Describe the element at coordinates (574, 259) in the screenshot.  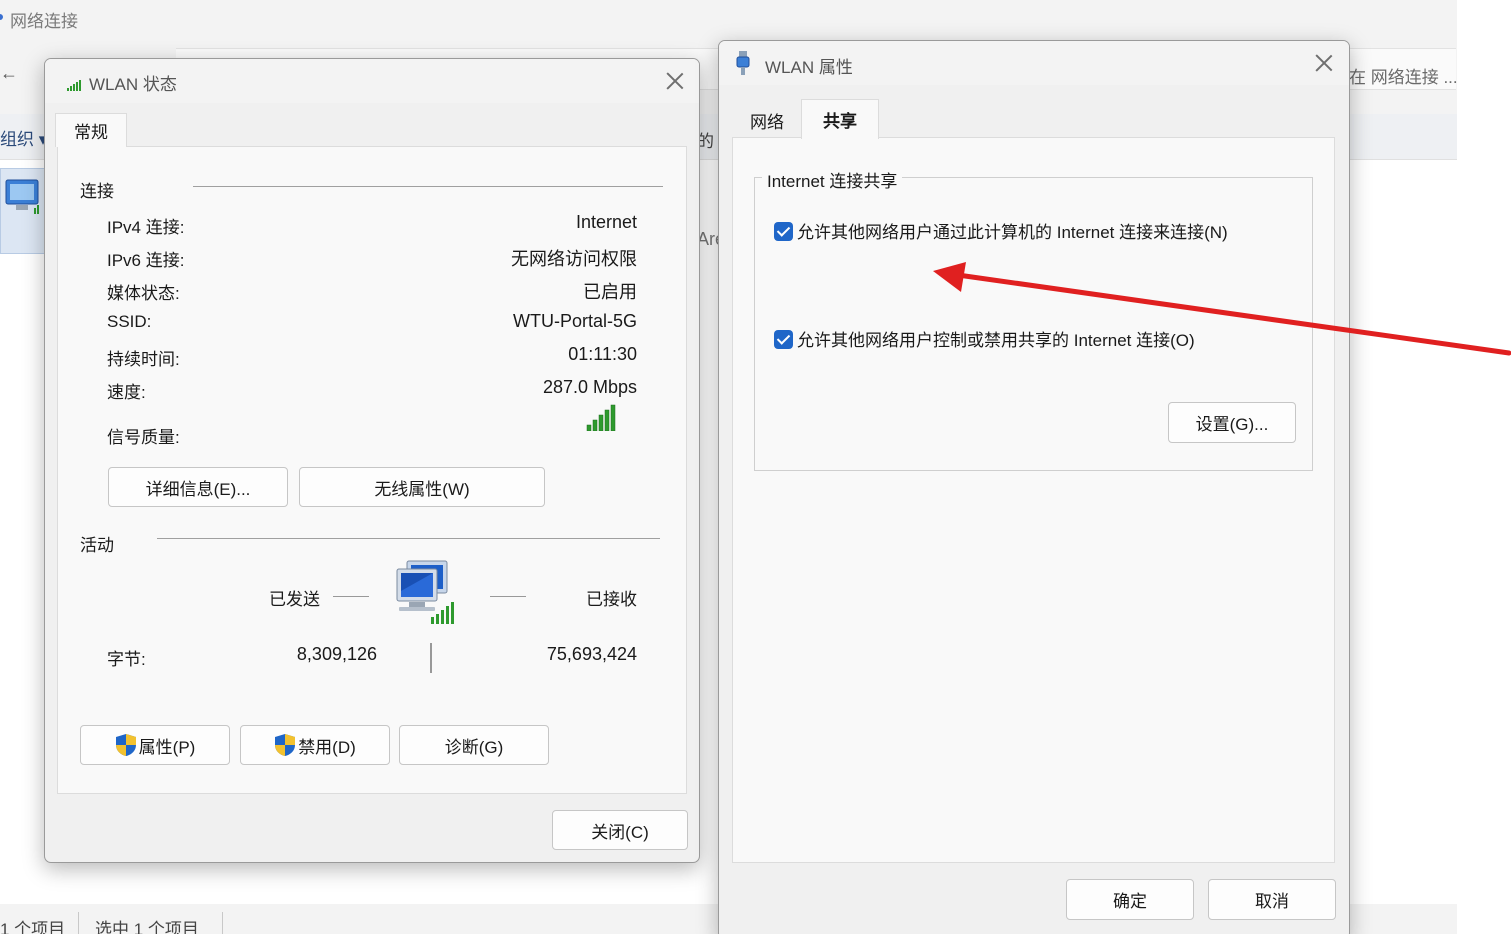
I see `ipv6-value: 无网络访问权限` at that location.